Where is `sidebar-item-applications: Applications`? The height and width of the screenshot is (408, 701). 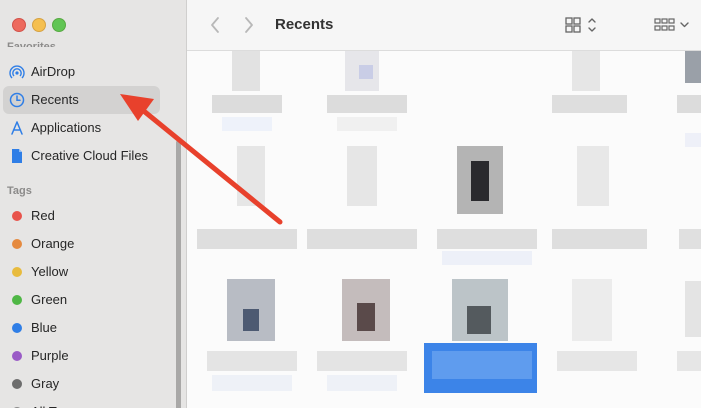
sidebar-item-applications: Applications is located at coordinates (81, 128).